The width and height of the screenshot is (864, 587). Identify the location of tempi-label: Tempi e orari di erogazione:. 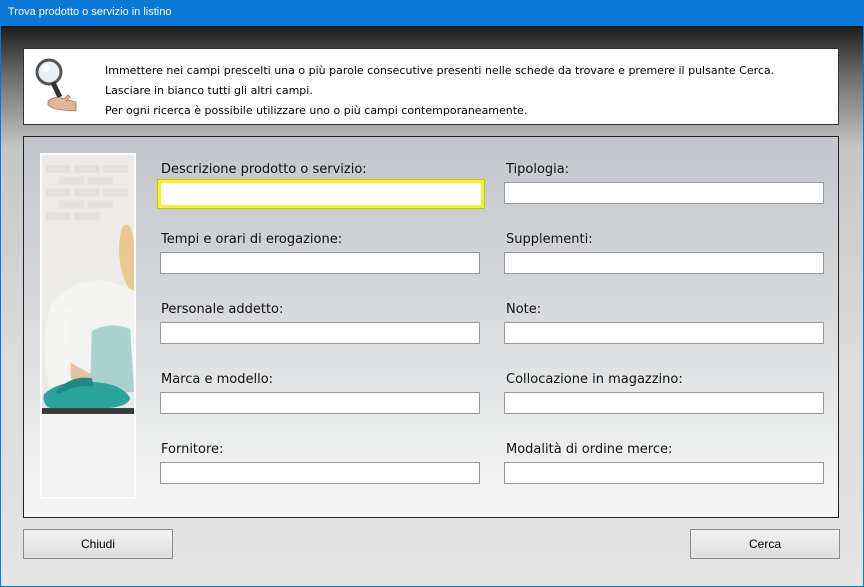
(252, 239).